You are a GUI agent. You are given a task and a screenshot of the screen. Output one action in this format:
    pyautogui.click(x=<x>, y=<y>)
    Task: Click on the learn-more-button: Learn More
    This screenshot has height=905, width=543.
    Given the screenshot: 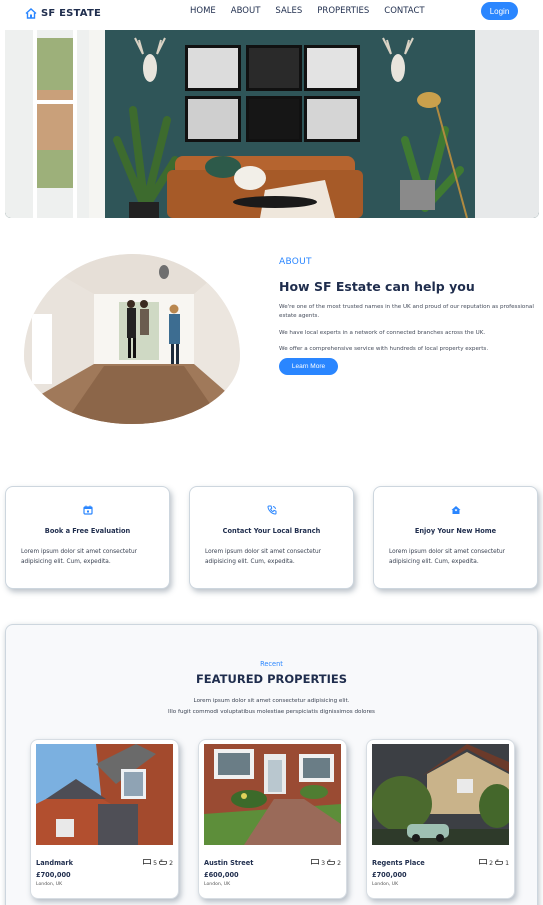 What is the action you would take?
    pyautogui.click(x=308, y=366)
    